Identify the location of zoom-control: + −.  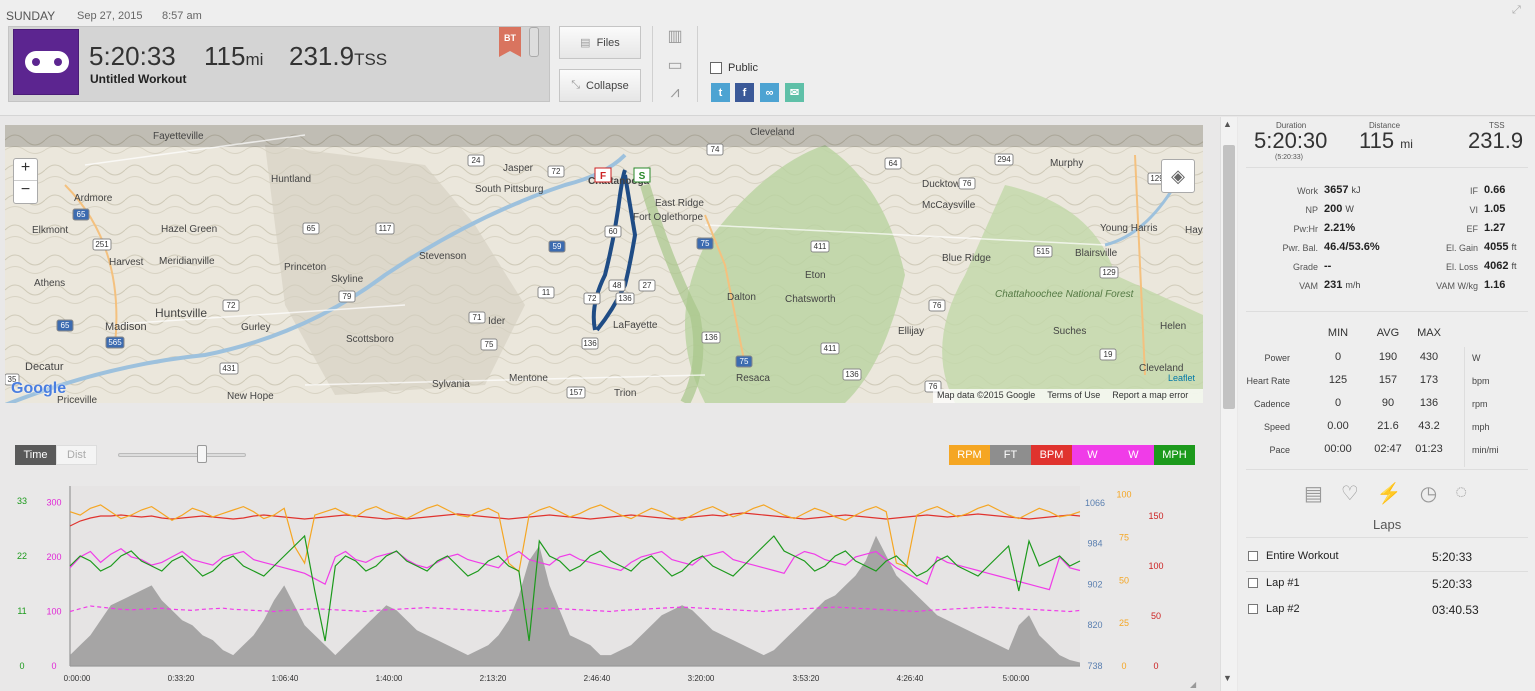
(25, 181).